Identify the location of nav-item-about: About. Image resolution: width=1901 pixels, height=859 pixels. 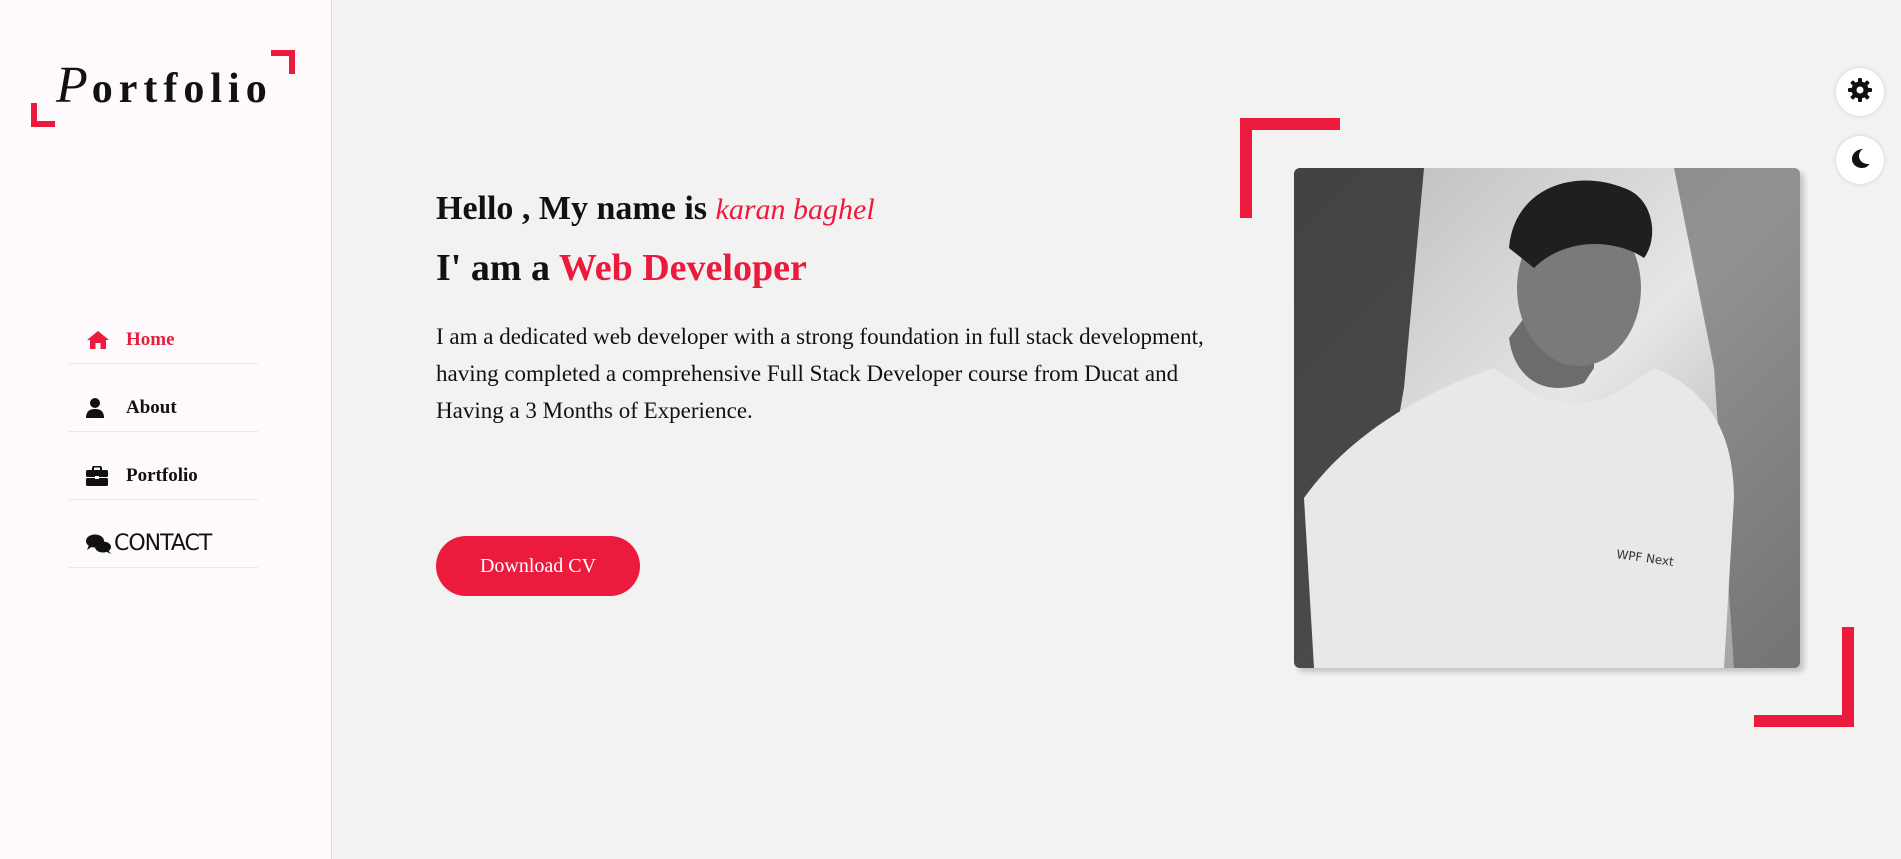
(163, 408).